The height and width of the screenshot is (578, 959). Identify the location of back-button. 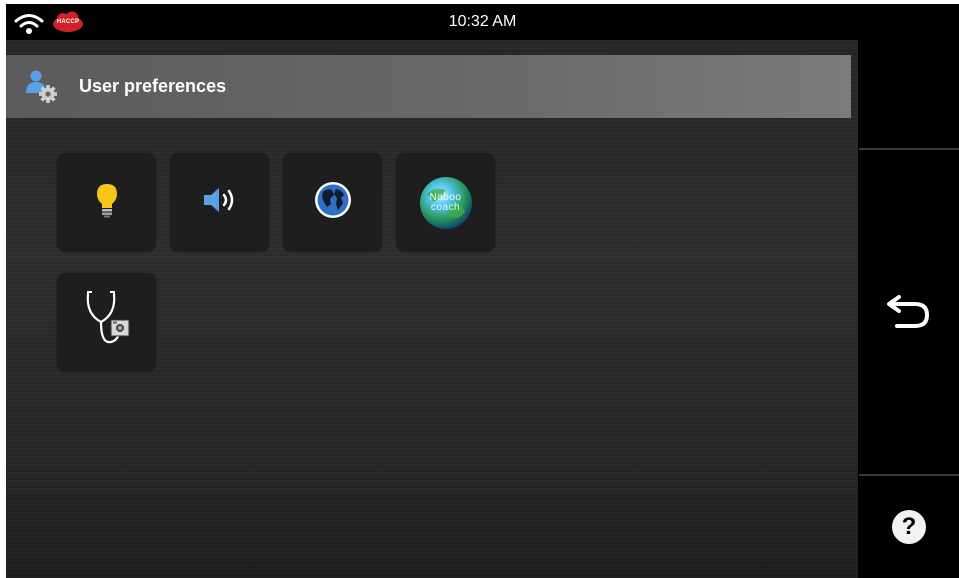
(909, 312).